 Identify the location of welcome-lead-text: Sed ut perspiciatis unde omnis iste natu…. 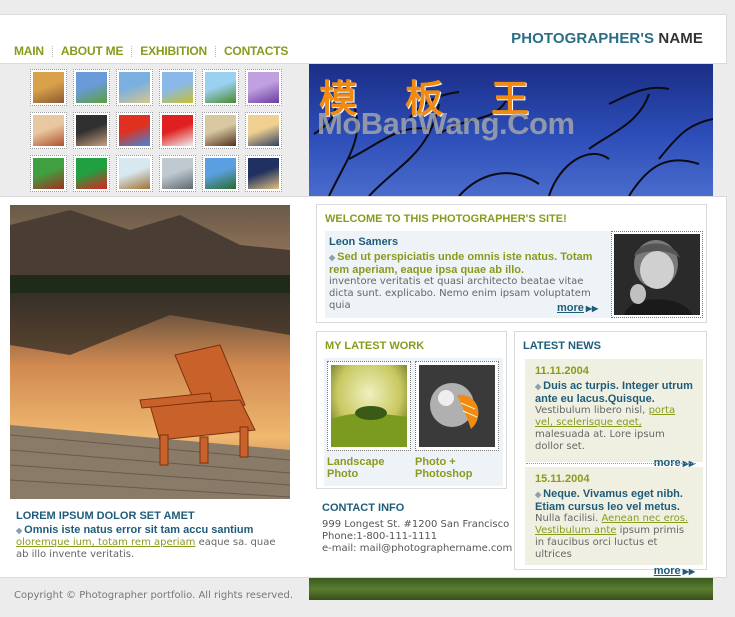
(461, 263).